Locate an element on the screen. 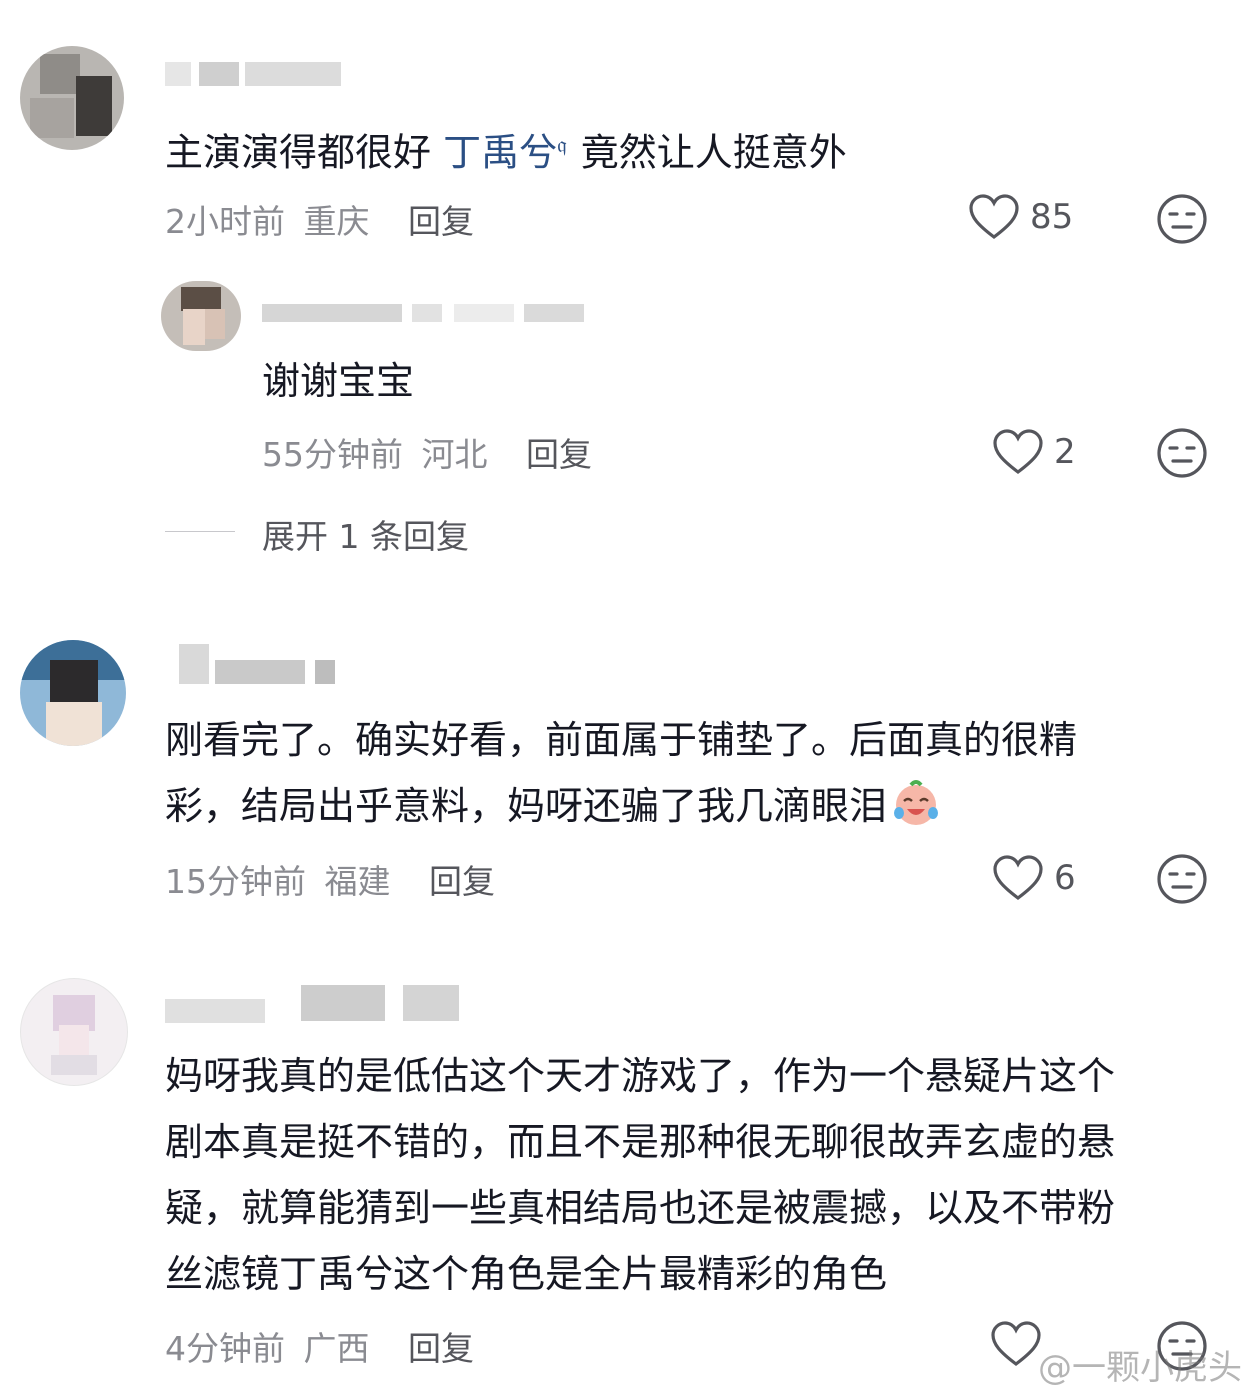 This screenshot has height=1397, width=1256. comment-line: 彩，结局出乎意料，妈呀还骗了我几滴眼泪 is located at coordinates (621, 806).